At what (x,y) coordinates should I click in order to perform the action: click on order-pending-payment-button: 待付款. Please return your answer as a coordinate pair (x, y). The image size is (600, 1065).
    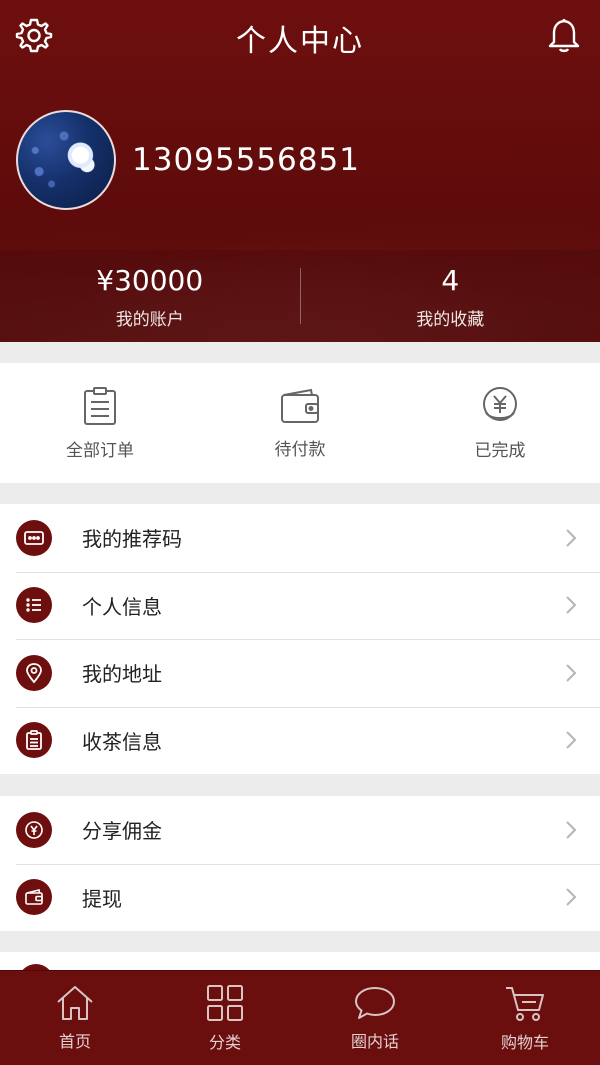
    Looking at the image, I should click on (300, 423).